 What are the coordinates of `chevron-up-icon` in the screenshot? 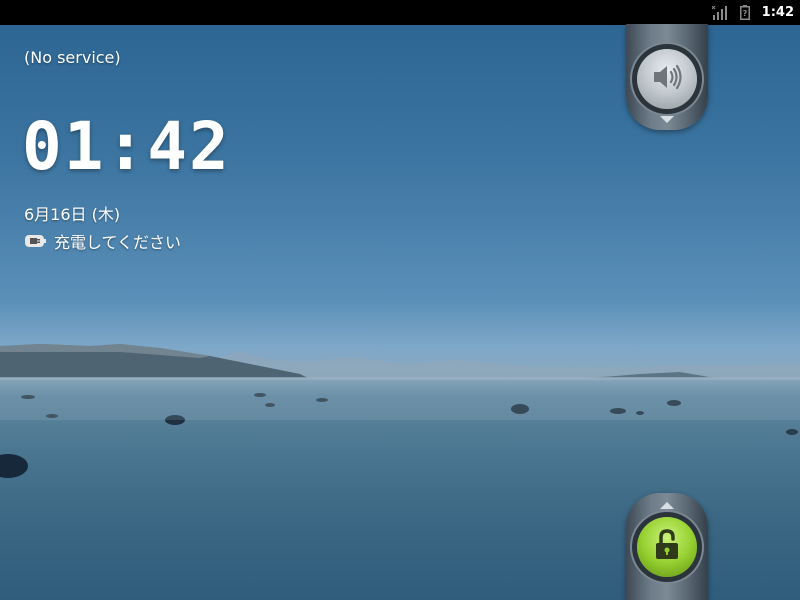 It's located at (667, 505).